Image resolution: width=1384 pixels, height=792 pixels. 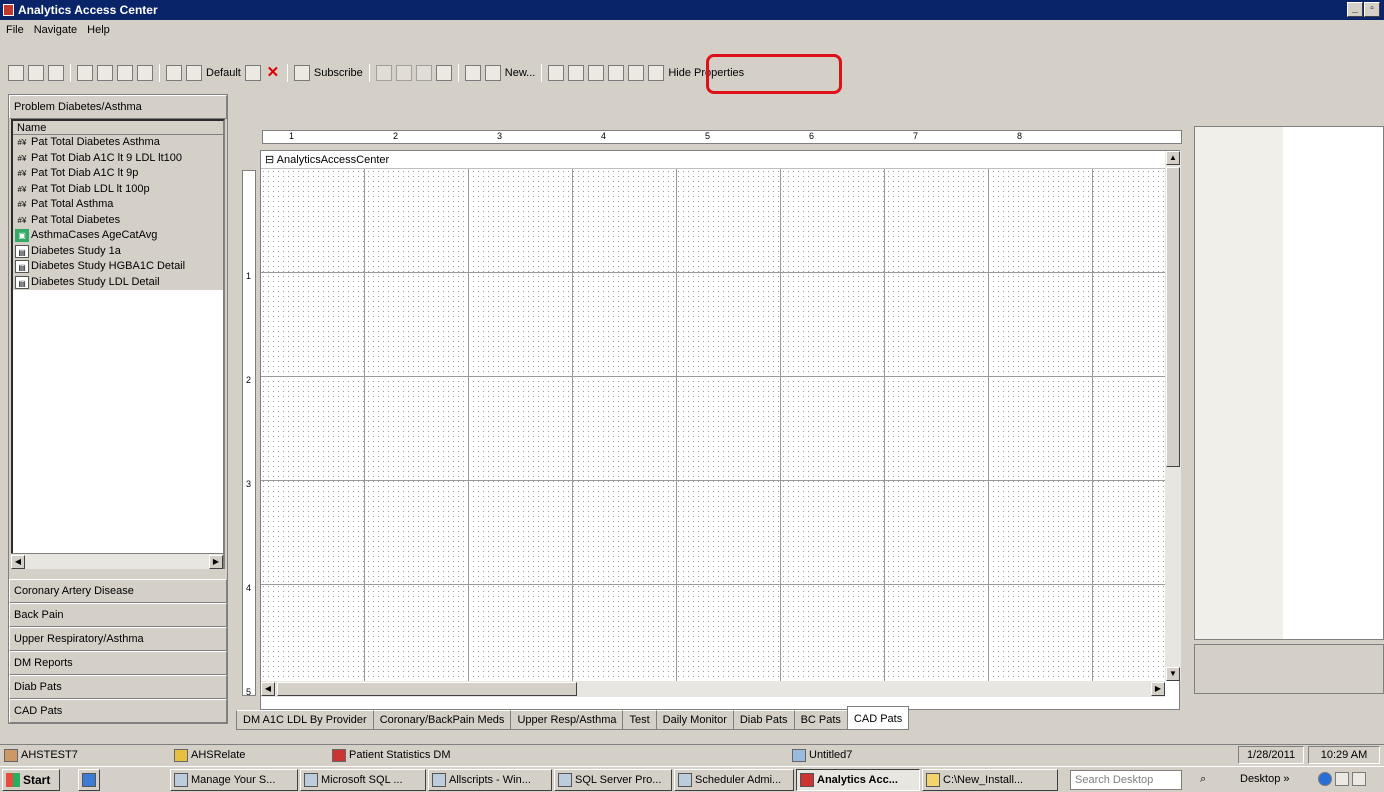 I want to click on tab-bc-pats: BC Pats, so click(x=820, y=720).